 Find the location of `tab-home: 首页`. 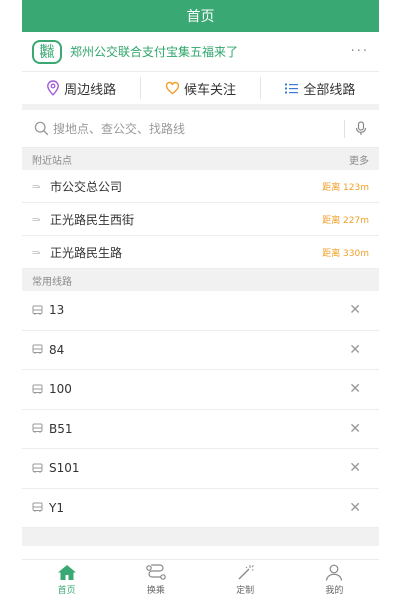

tab-home: 首页 is located at coordinates (66, 580).